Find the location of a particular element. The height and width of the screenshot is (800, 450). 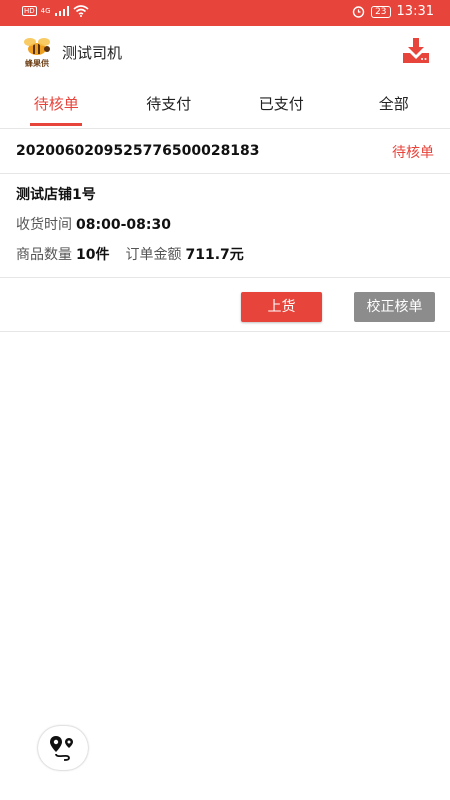

bee-logo-icon is located at coordinates (37, 46).